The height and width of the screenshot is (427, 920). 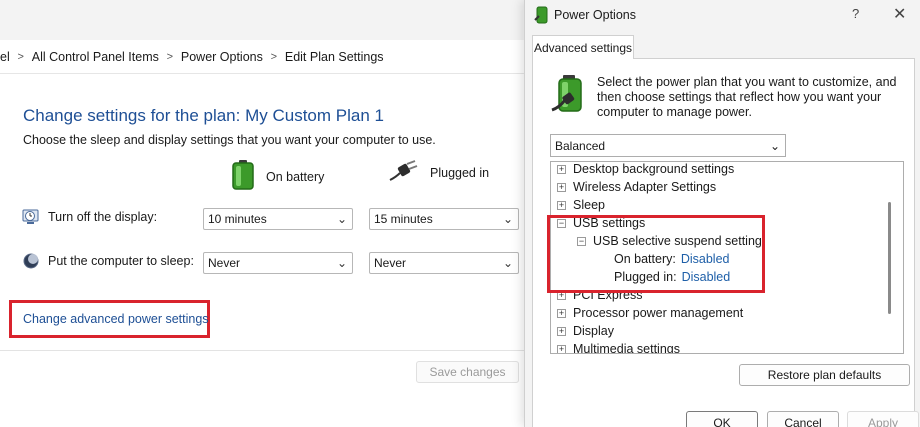 What do you see at coordinates (262, 20) in the screenshot?
I see `window-top-bar` at bounding box center [262, 20].